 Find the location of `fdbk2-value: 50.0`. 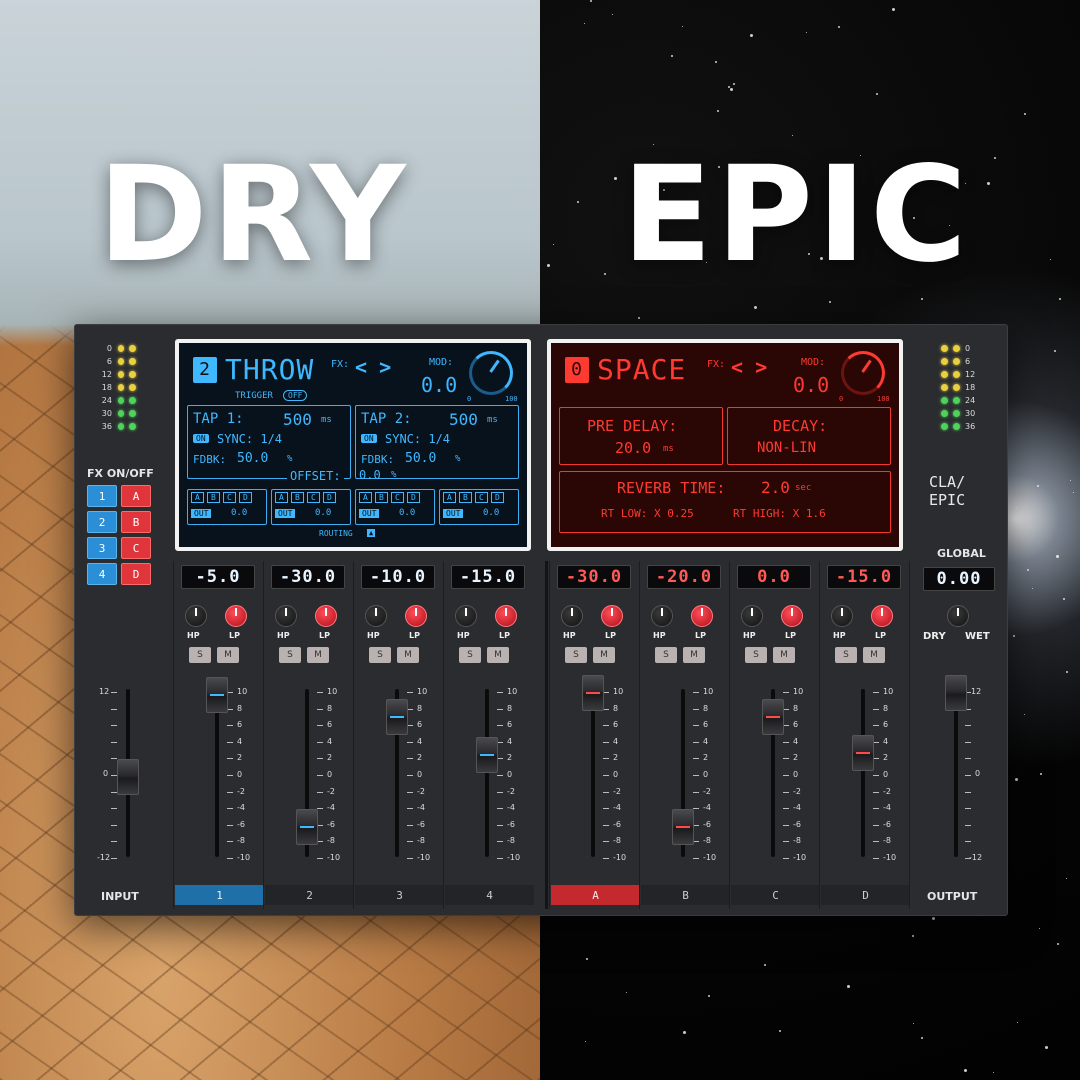

fdbk2-value: 50.0 is located at coordinates (420, 458).